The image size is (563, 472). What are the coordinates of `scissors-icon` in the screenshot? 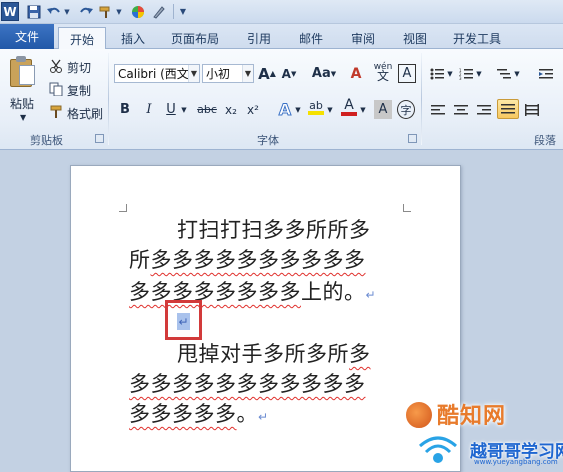 It's located at (56, 66).